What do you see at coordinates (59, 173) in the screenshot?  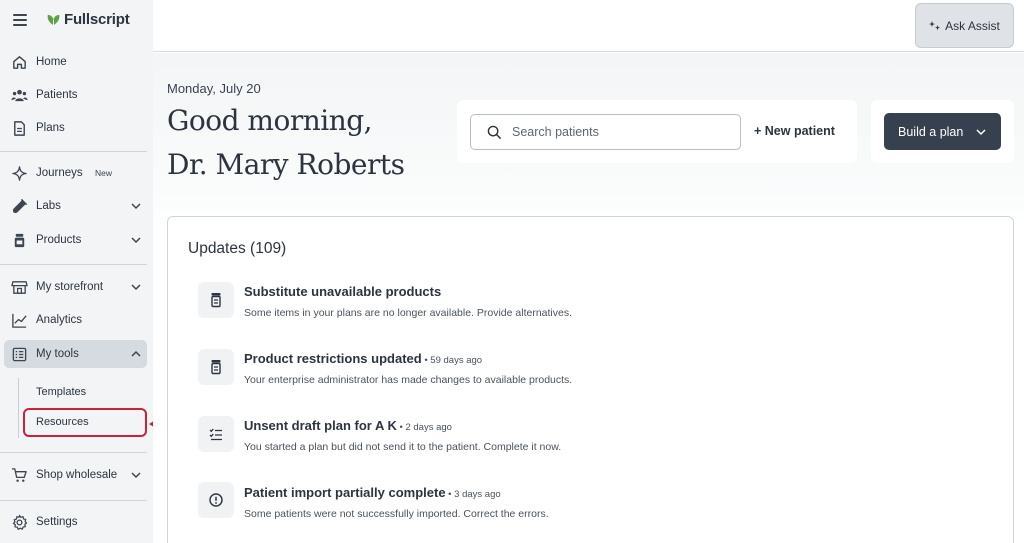 I see `sidebar-item-label: Journeys` at bounding box center [59, 173].